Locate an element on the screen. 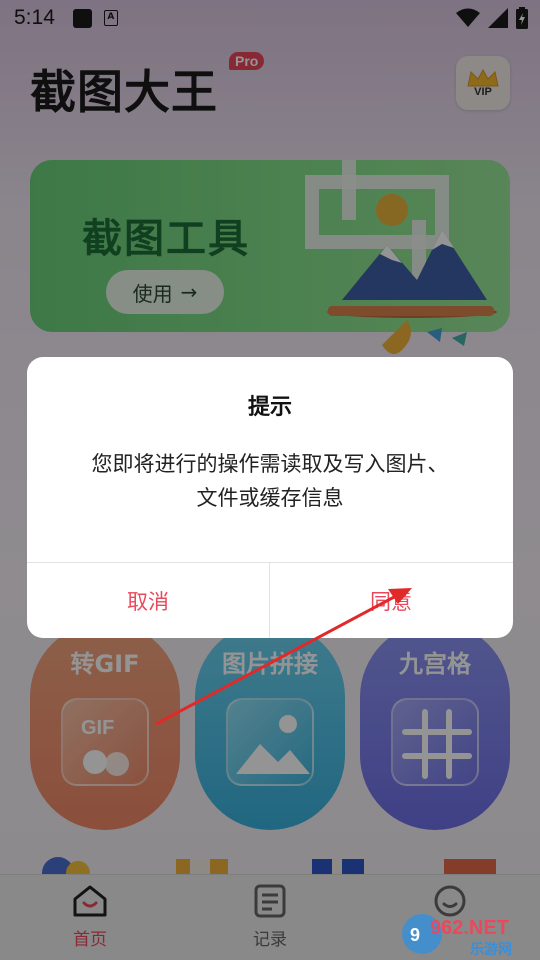 The width and height of the screenshot is (540, 960). svg-text: 乐游网 is located at coordinates (491, 949).